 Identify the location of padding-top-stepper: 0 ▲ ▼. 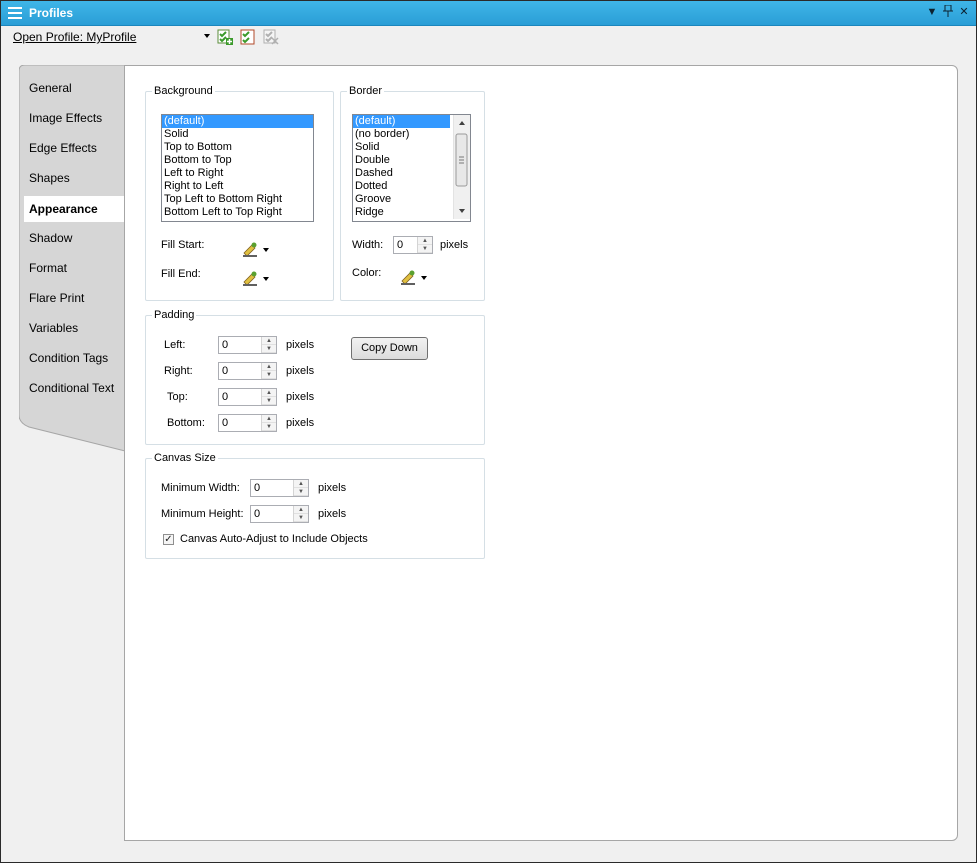
(247, 397).